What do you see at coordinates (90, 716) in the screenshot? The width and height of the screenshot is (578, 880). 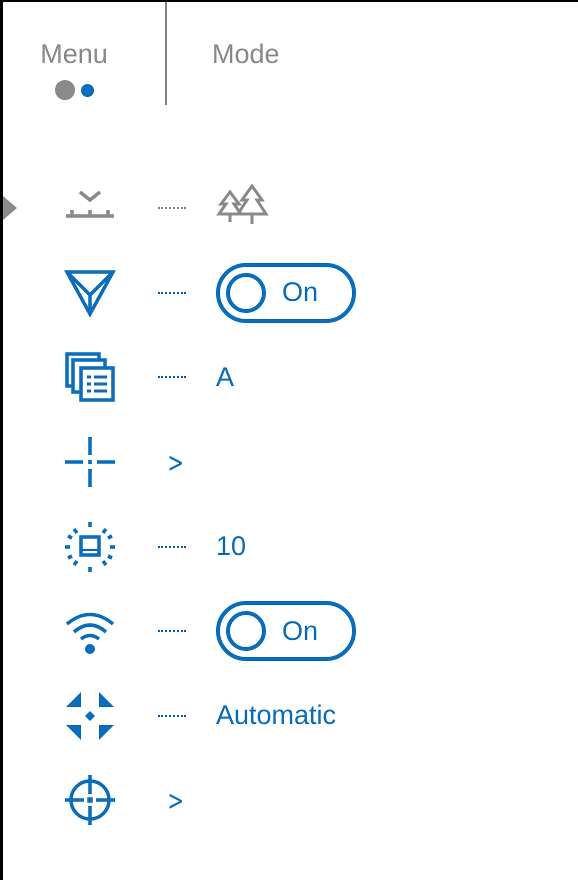 I see `arrows-icon` at bounding box center [90, 716].